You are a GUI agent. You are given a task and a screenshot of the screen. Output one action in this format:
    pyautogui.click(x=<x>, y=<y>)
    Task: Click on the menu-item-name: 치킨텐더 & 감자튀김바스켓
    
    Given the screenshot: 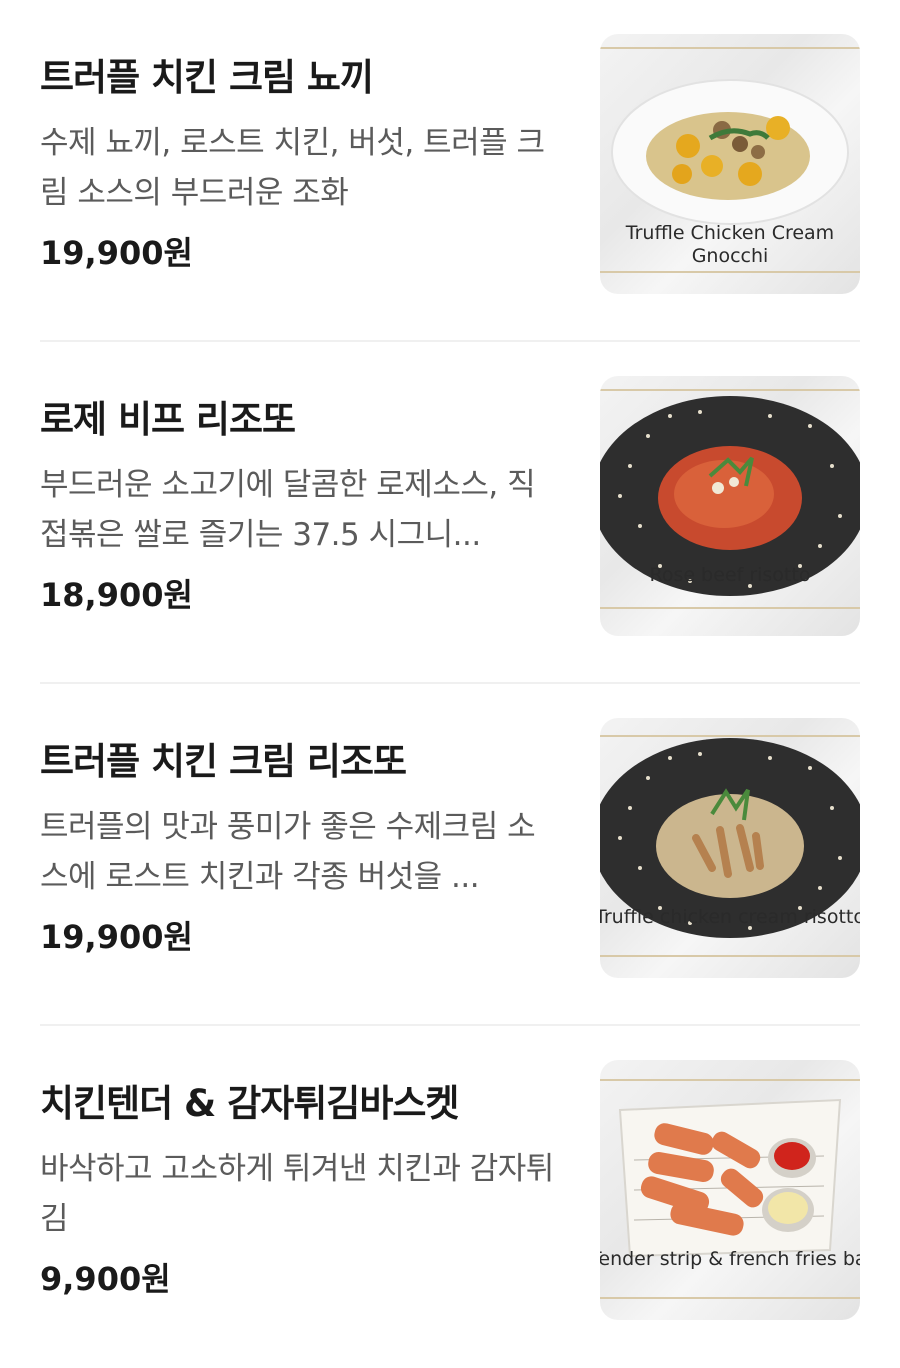 What is the action you would take?
    pyautogui.click(x=249, y=1103)
    